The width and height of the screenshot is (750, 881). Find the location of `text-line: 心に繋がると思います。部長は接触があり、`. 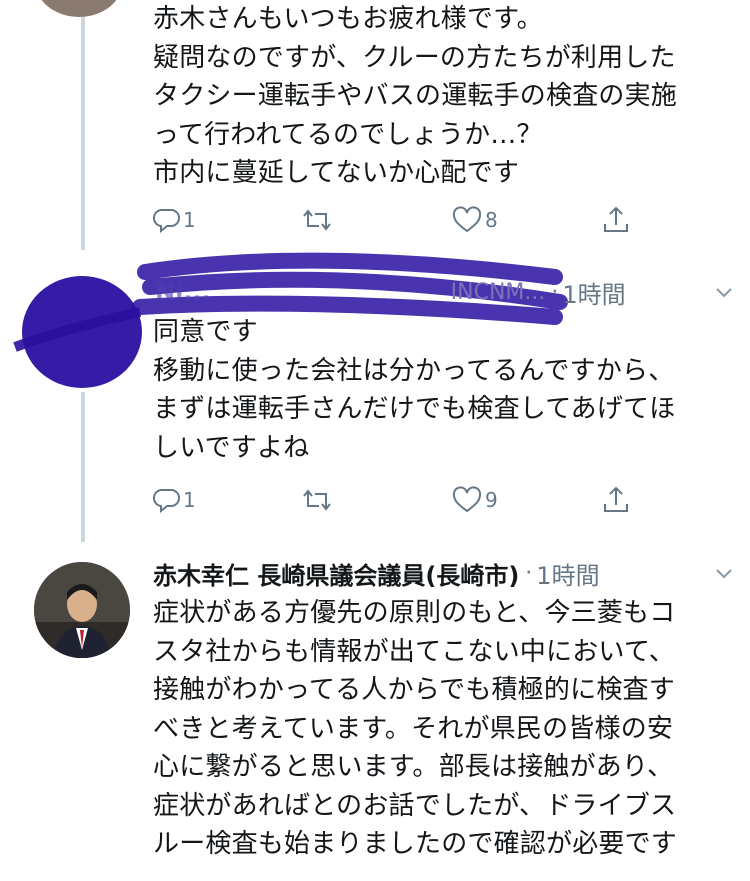

text-line: 心に繋がると思います。部長は接触があり、 is located at coordinates (413, 767).